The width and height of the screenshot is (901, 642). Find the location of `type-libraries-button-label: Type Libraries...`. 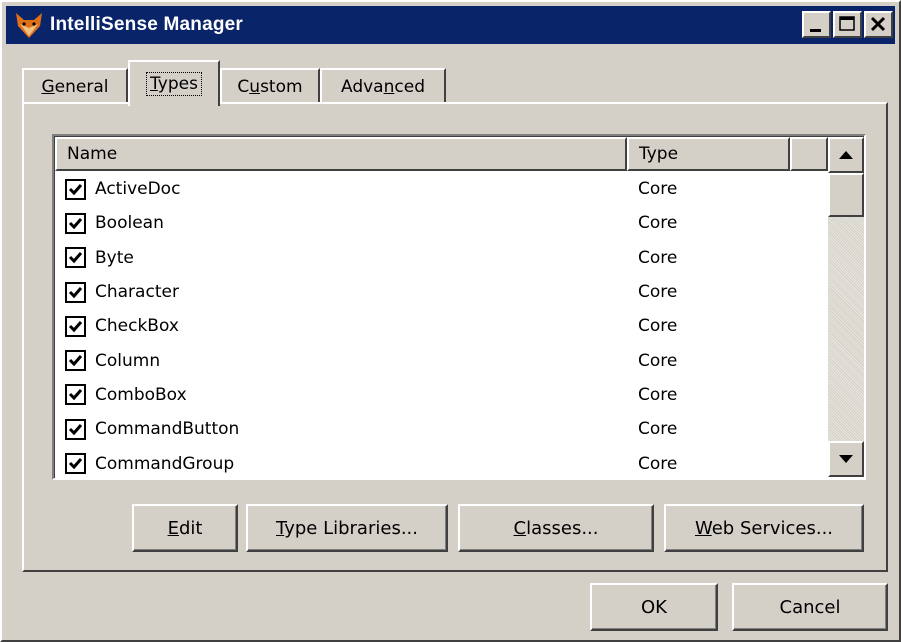

type-libraries-button-label: Type Libraries... is located at coordinates (347, 528).